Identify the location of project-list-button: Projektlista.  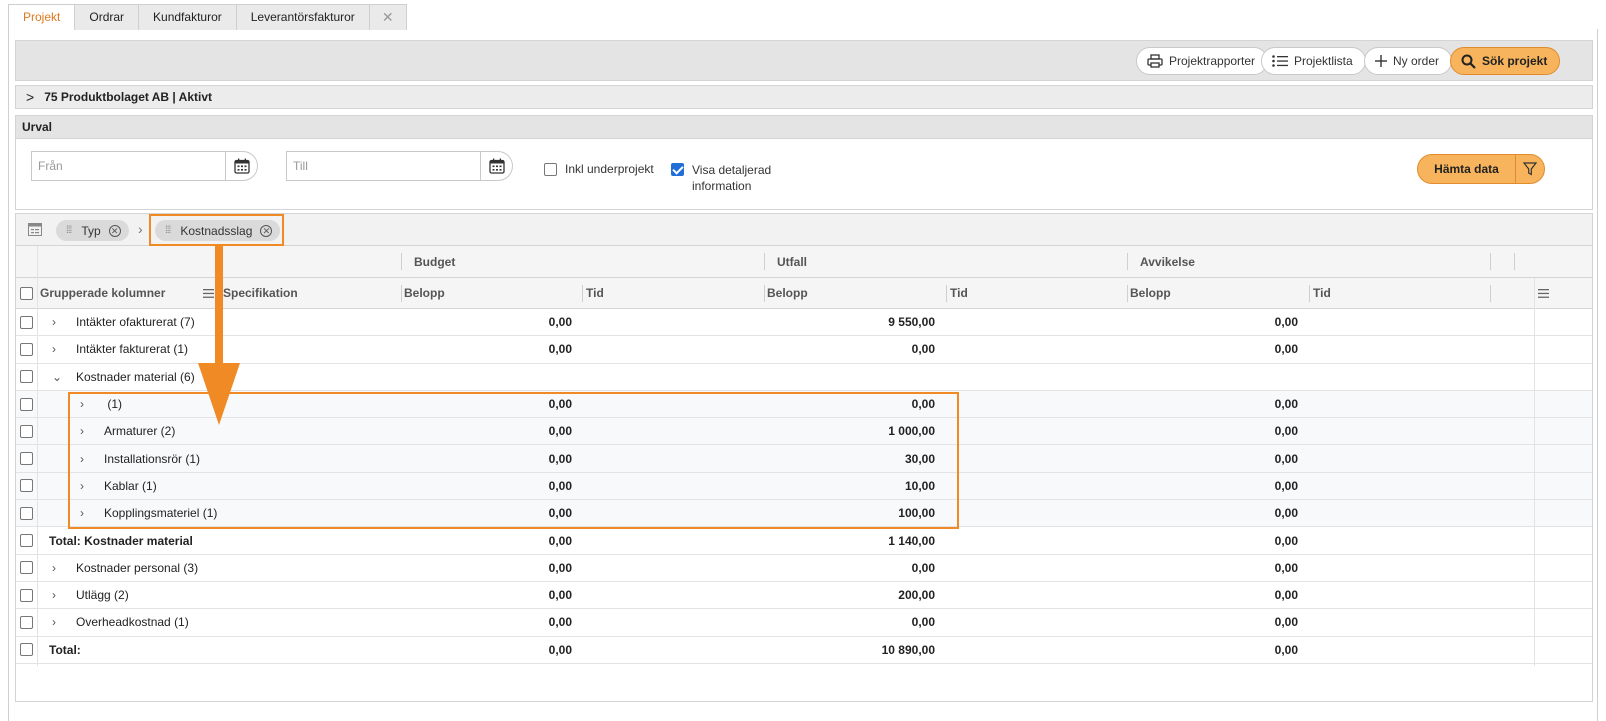
(1313, 61).